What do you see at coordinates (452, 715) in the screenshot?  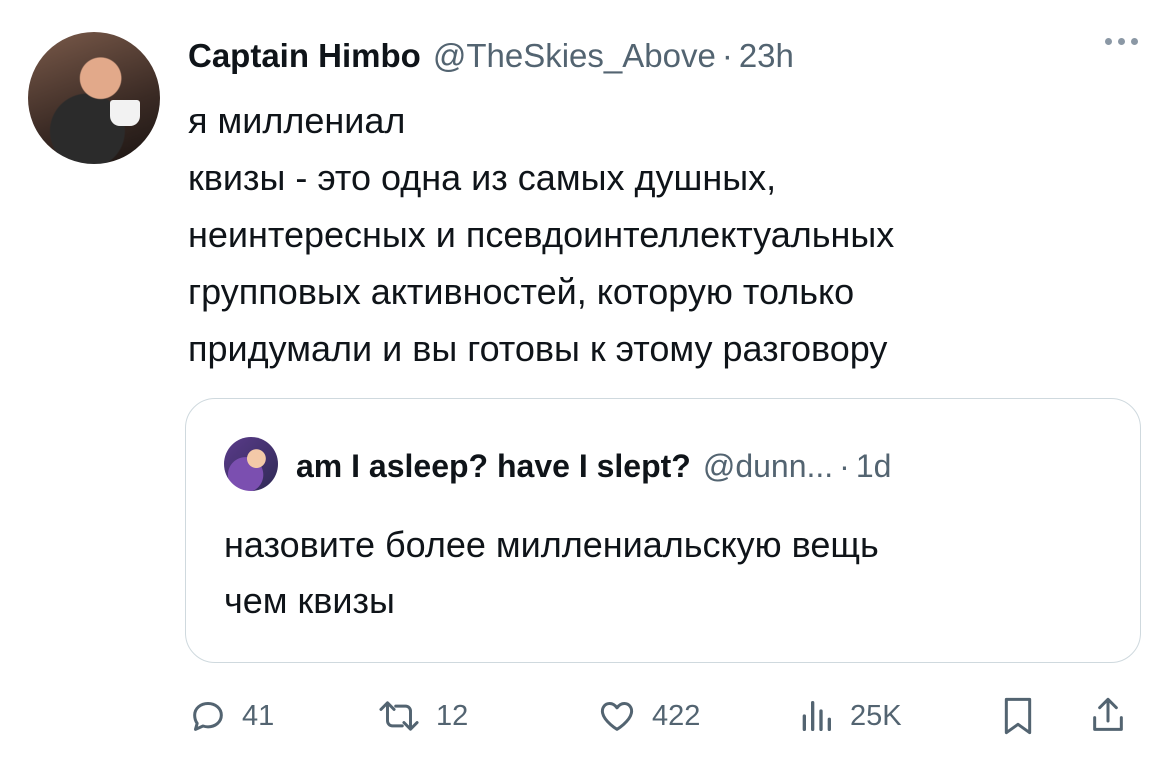 I see `retweet-count: 12` at bounding box center [452, 715].